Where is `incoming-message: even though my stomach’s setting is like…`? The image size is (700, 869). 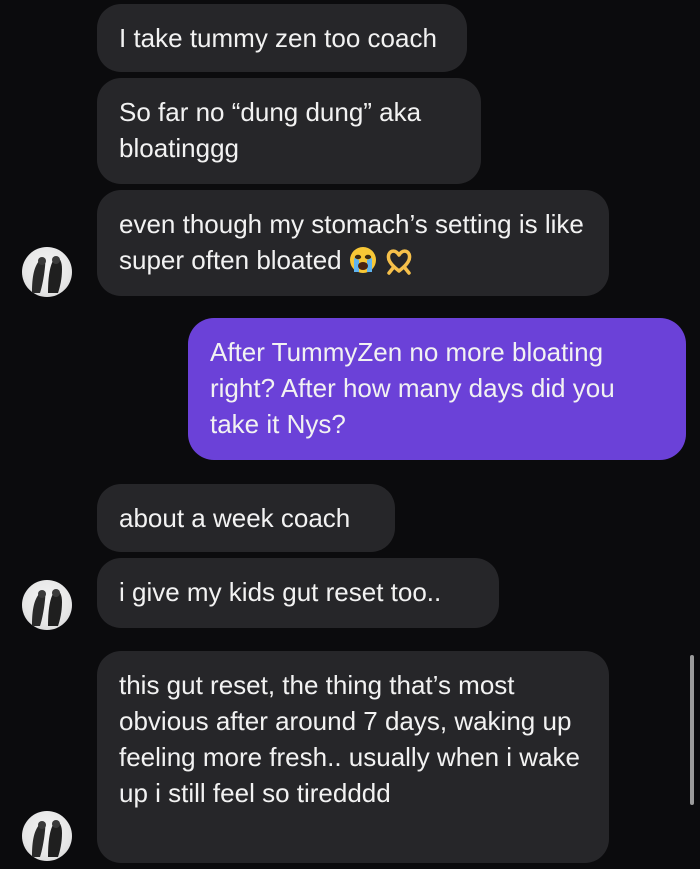 incoming-message: even though my stomach’s setting is like… is located at coordinates (353, 243).